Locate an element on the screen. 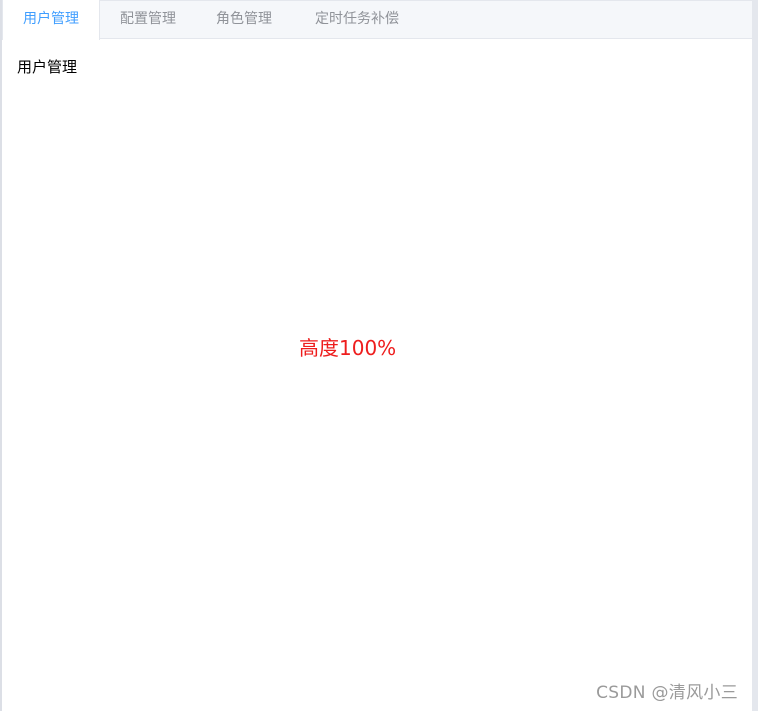  tab-scheduled-task-compensation: 定时任务补偿 is located at coordinates (357, 19).